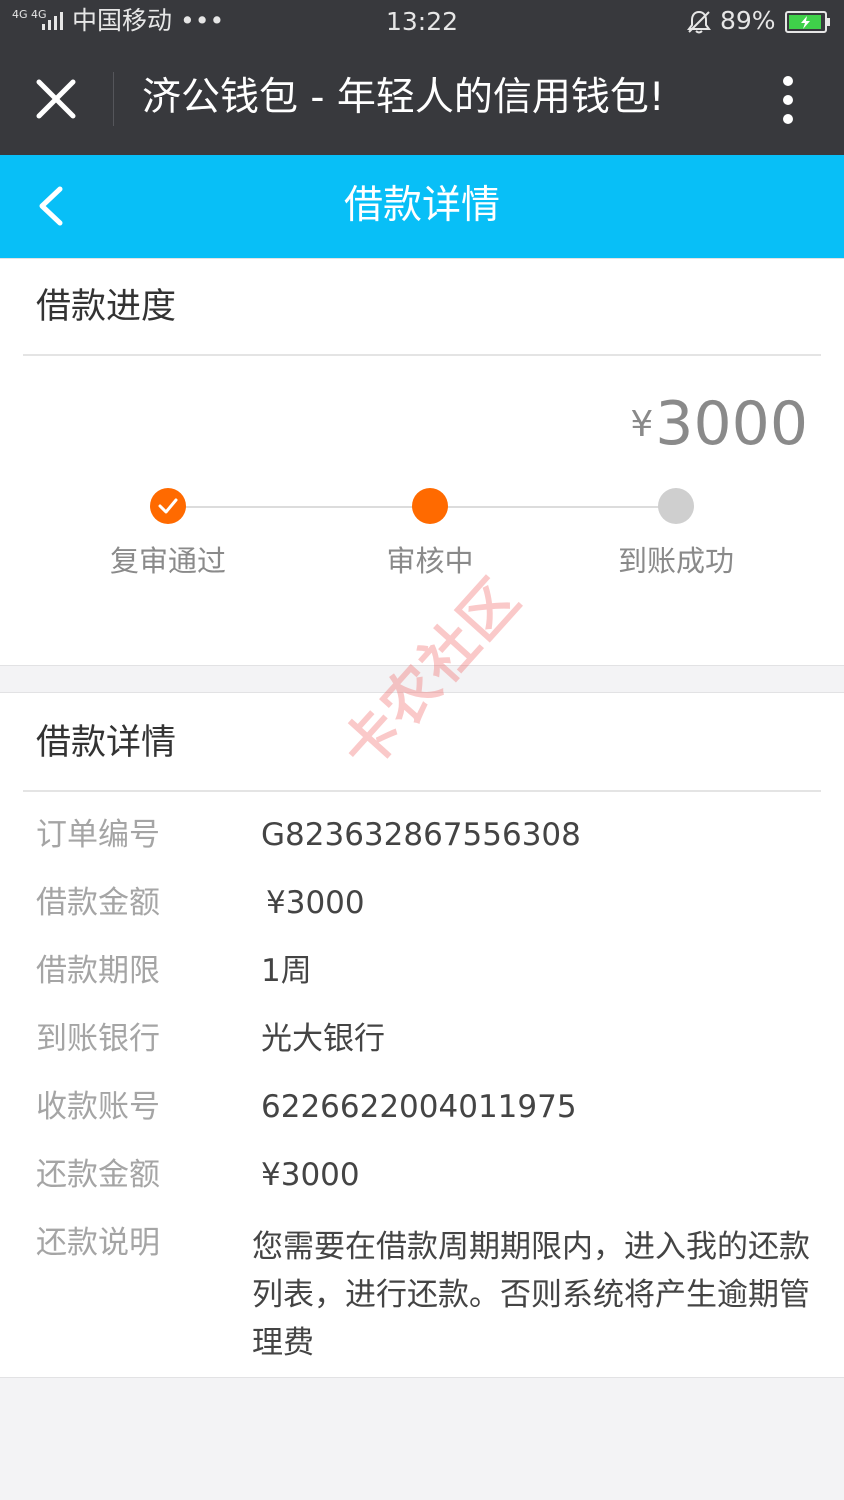 The width and height of the screenshot is (844, 1500). Describe the element at coordinates (310, 1175) in the screenshot. I see `repayment-amount: ¥3000` at that location.